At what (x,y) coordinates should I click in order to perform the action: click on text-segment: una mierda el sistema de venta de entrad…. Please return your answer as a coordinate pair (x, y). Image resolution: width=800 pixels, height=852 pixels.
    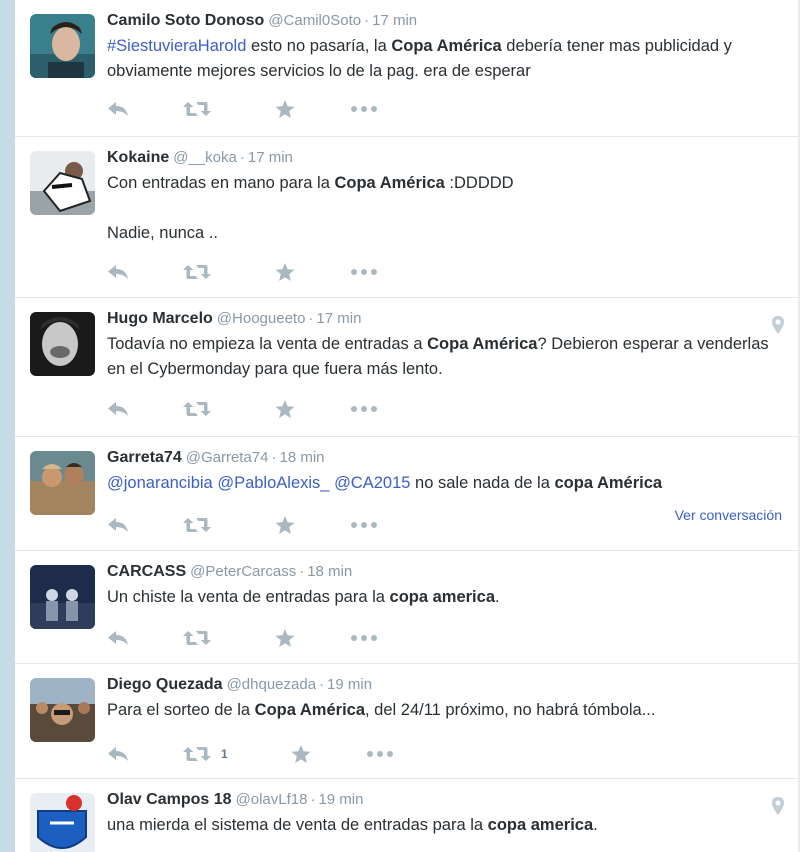
    Looking at the image, I should click on (297, 825).